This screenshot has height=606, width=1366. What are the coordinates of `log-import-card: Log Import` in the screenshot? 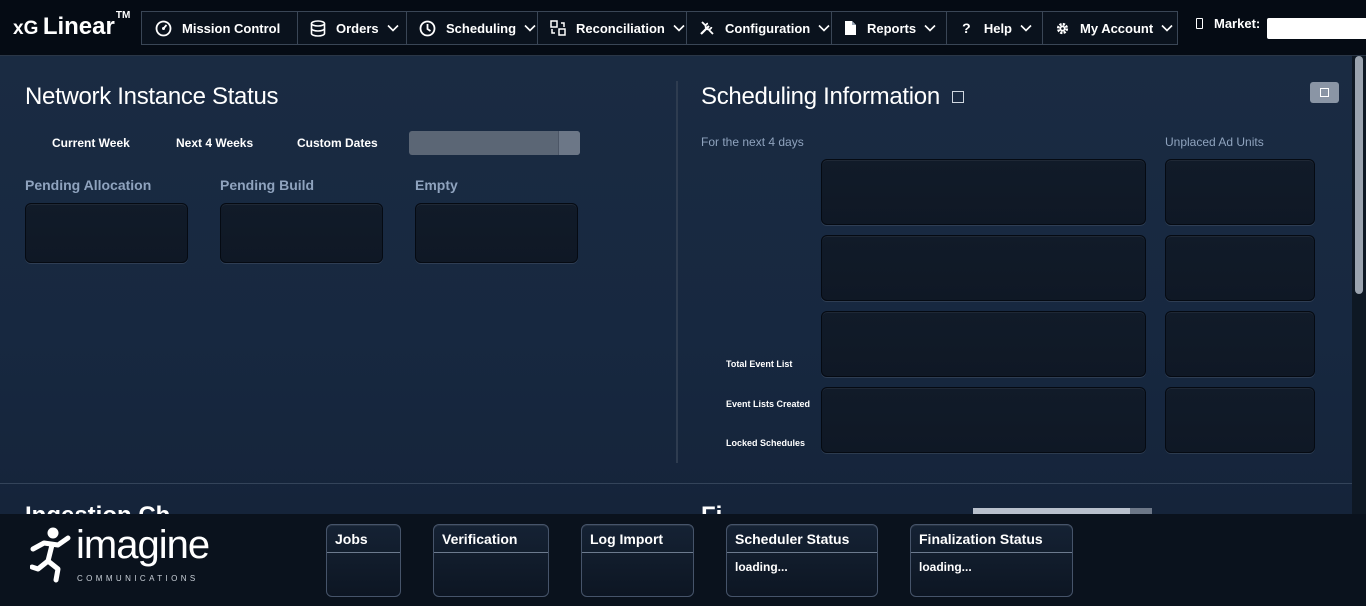 It's located at (637, 560).